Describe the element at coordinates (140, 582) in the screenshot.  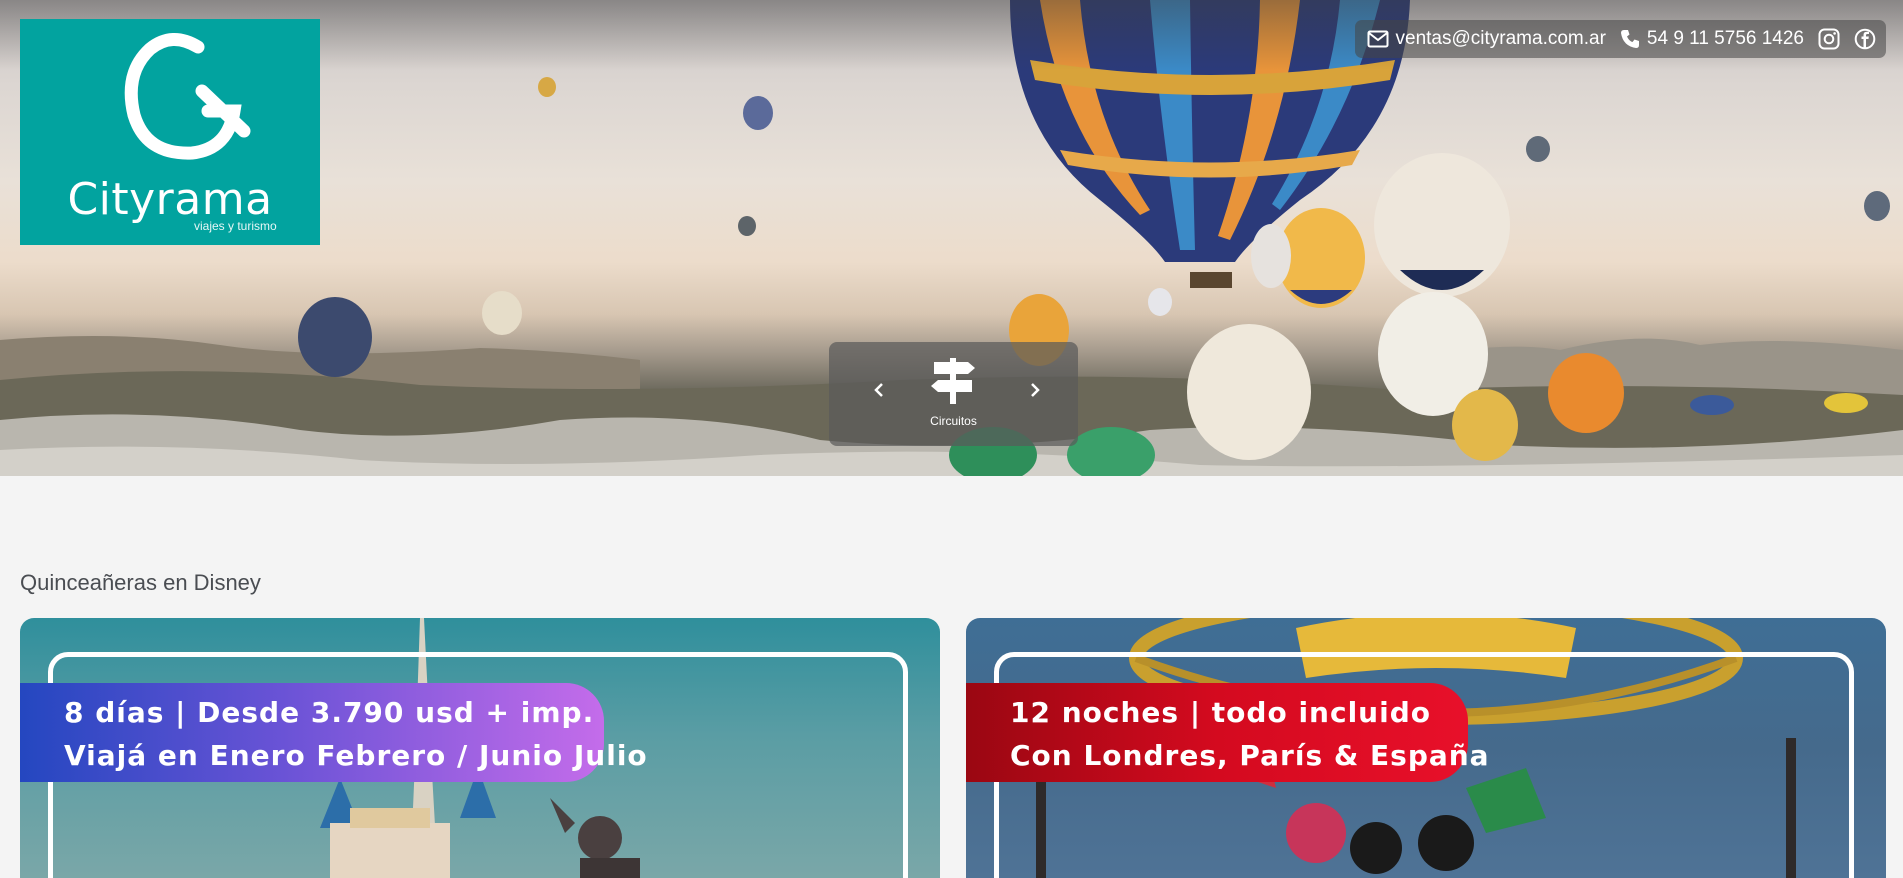
I see `section-title: Quinceañeras en Disney` at that location.